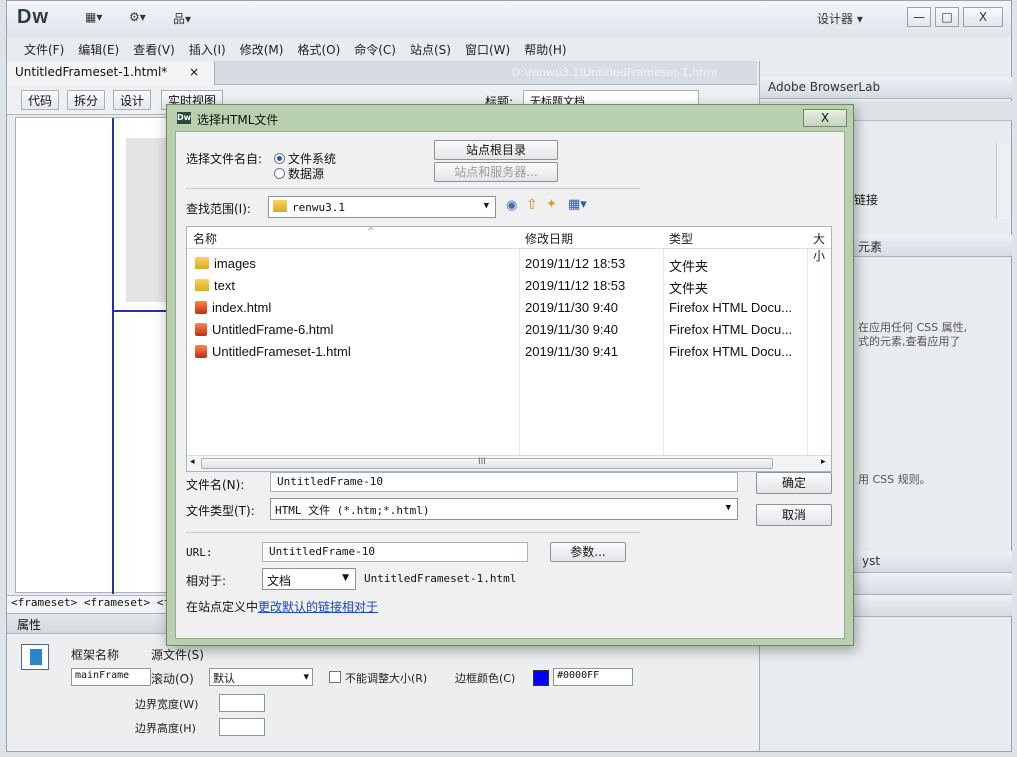 The image size is (1017, 757). I want to click on menu-site: 站点(S), so click(430, 49).